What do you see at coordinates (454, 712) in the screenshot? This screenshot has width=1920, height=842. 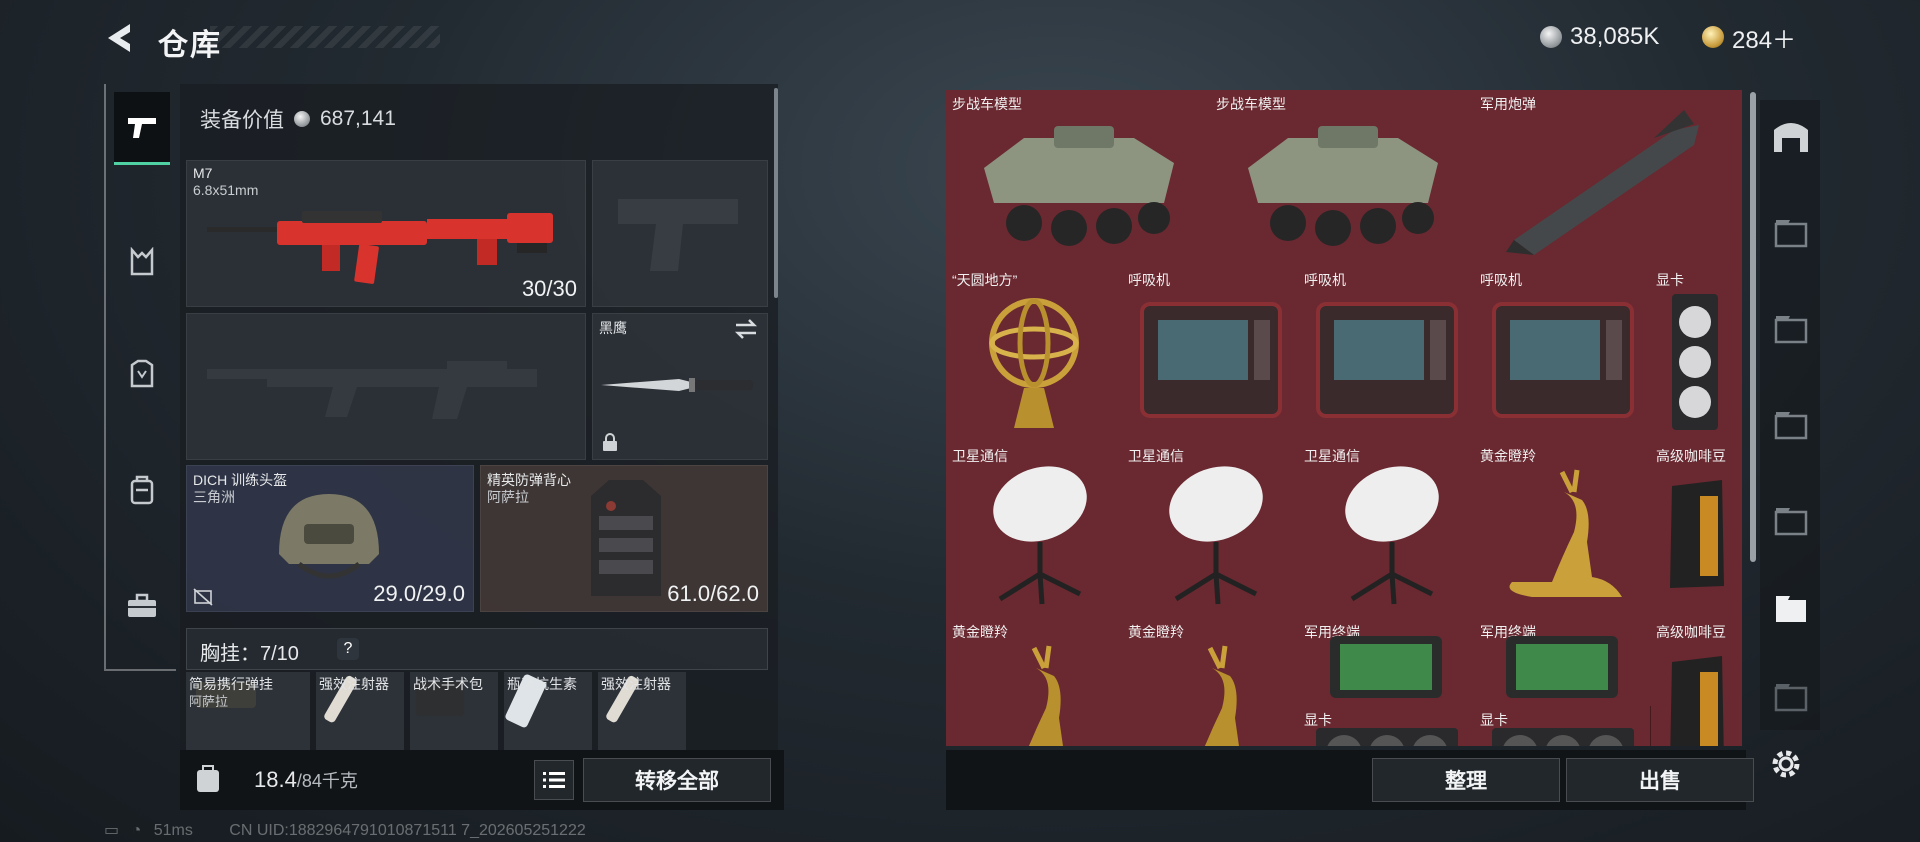 I see `chest-item: 战术手术包` at bounding box center [454, 712].